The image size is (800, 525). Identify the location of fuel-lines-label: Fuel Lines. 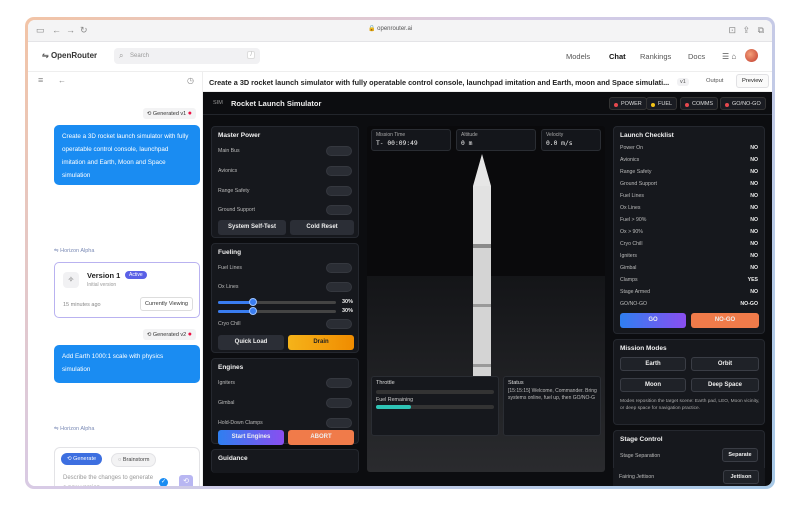
(230, 268).